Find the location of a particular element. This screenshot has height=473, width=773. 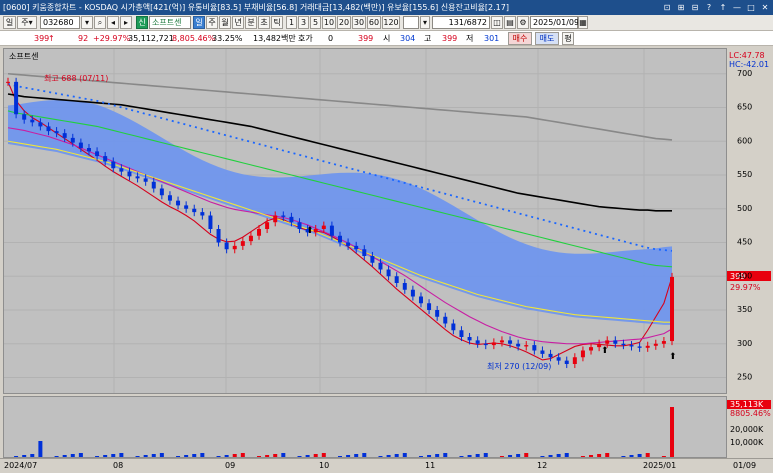

low-annotation: 최저 270 (12/09) is located at coordinates (519, 366).